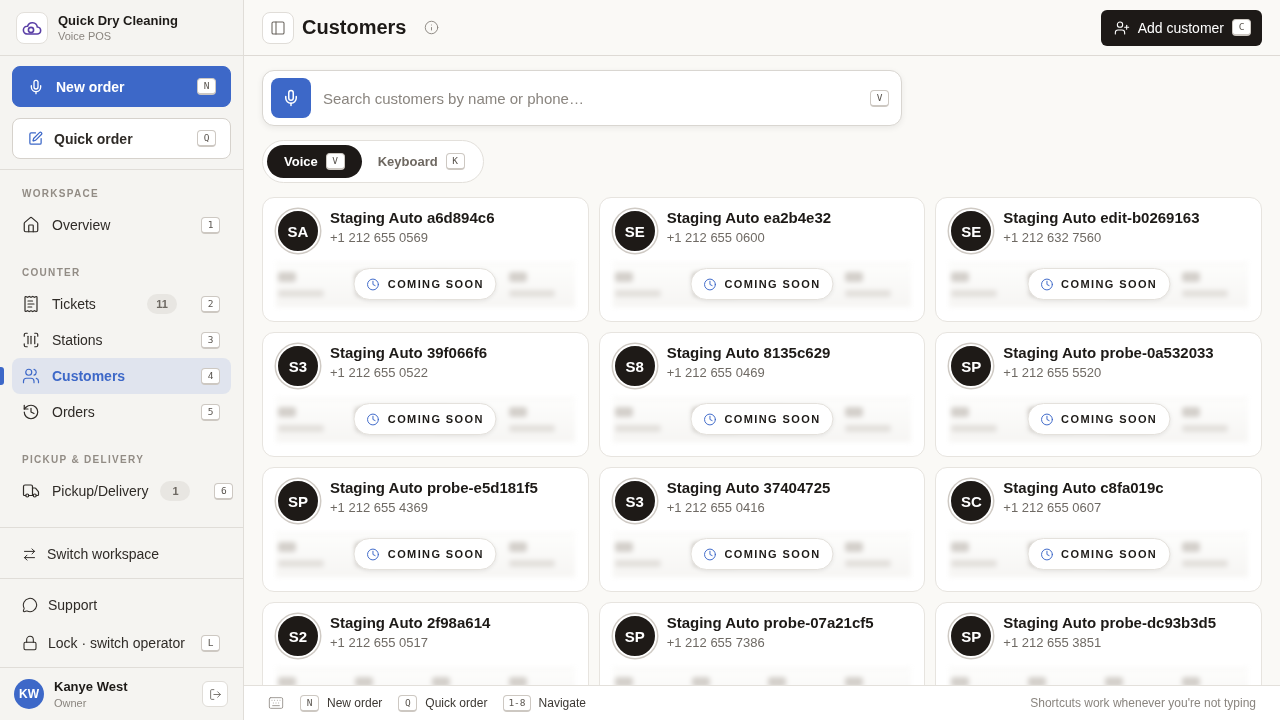 This screenshot has height=720, width=1280. Describe the element at coordinates (31, 225) in the screenshot. I see `home-icon` at that location.